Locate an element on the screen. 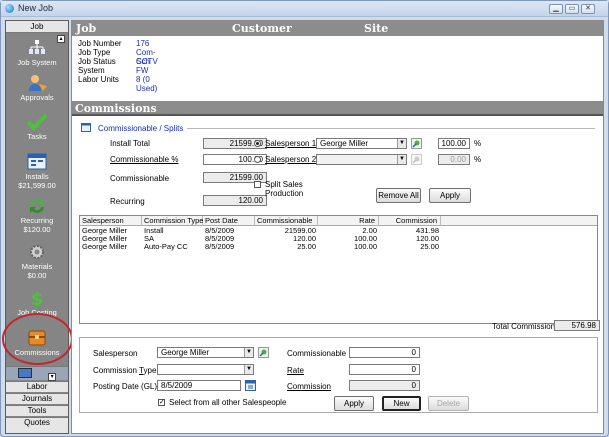 This screenshot has height=437, width=609. column-header: Commission Type is located at coordinates (172, 221).